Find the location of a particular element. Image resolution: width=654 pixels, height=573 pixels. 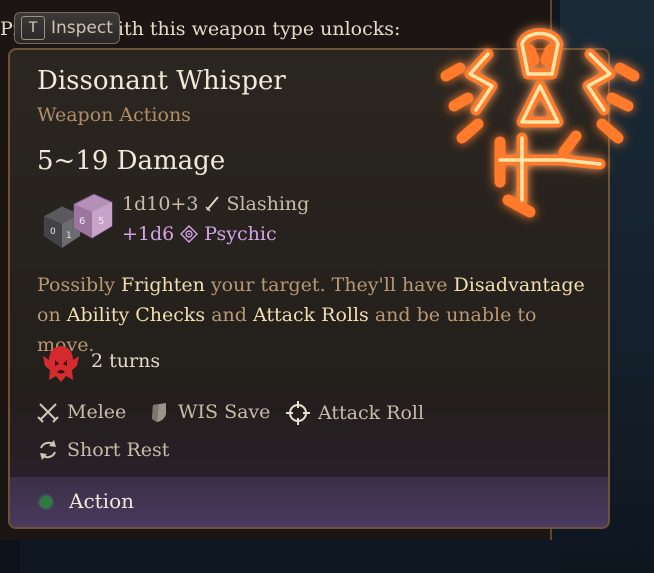

spell-subtitle: Weapon Actions is located at coordinates (114, 115).